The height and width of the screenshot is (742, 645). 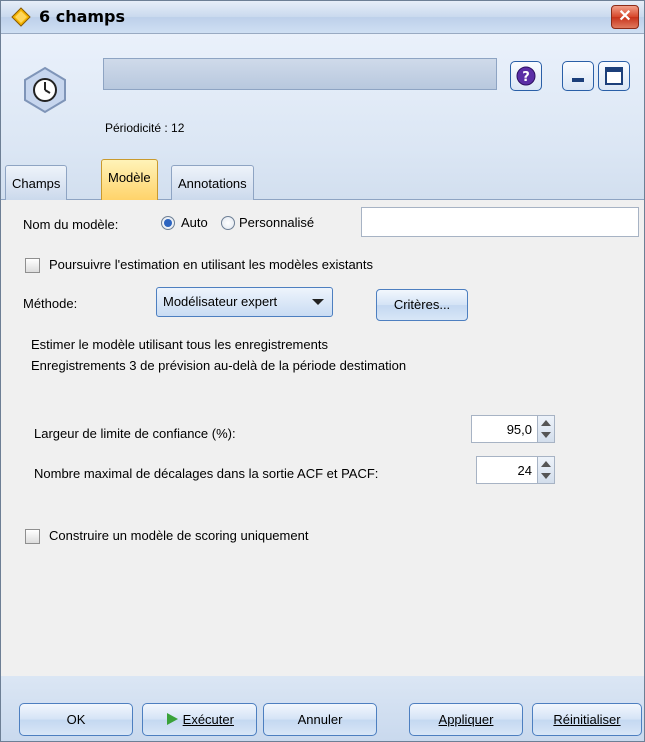 I want to click on diamond-node-icon, so click(x=21, y=17).